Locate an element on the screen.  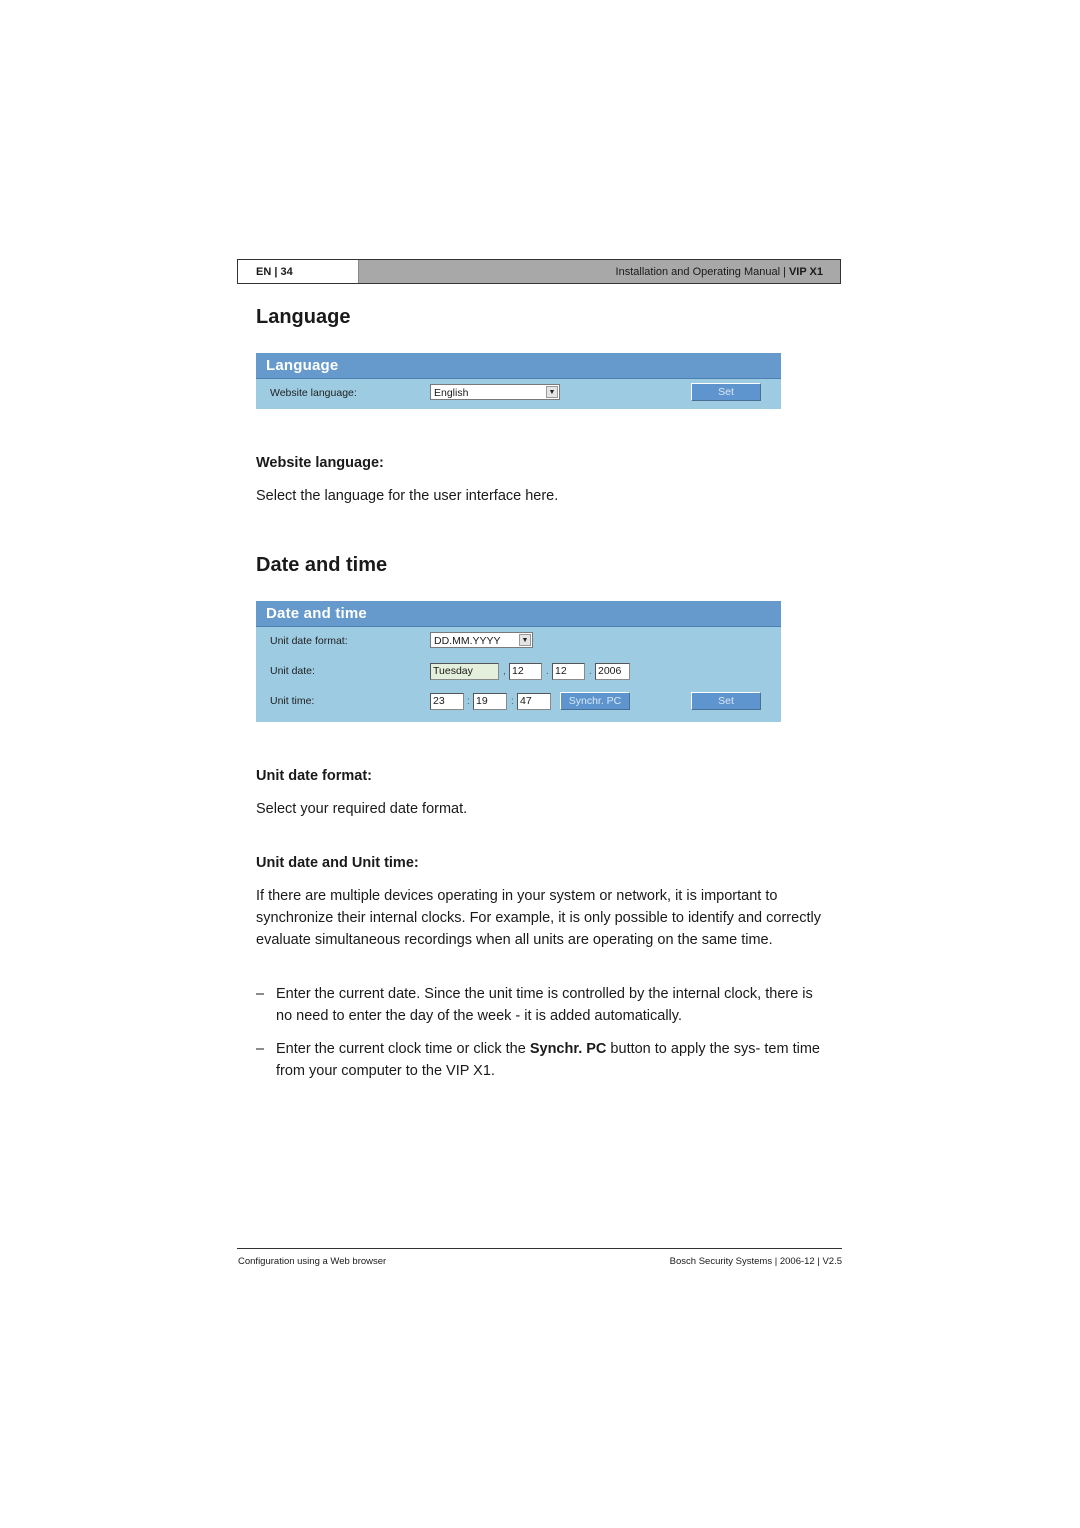
product-name: VIP X1 is located at coordinates (805, 271).